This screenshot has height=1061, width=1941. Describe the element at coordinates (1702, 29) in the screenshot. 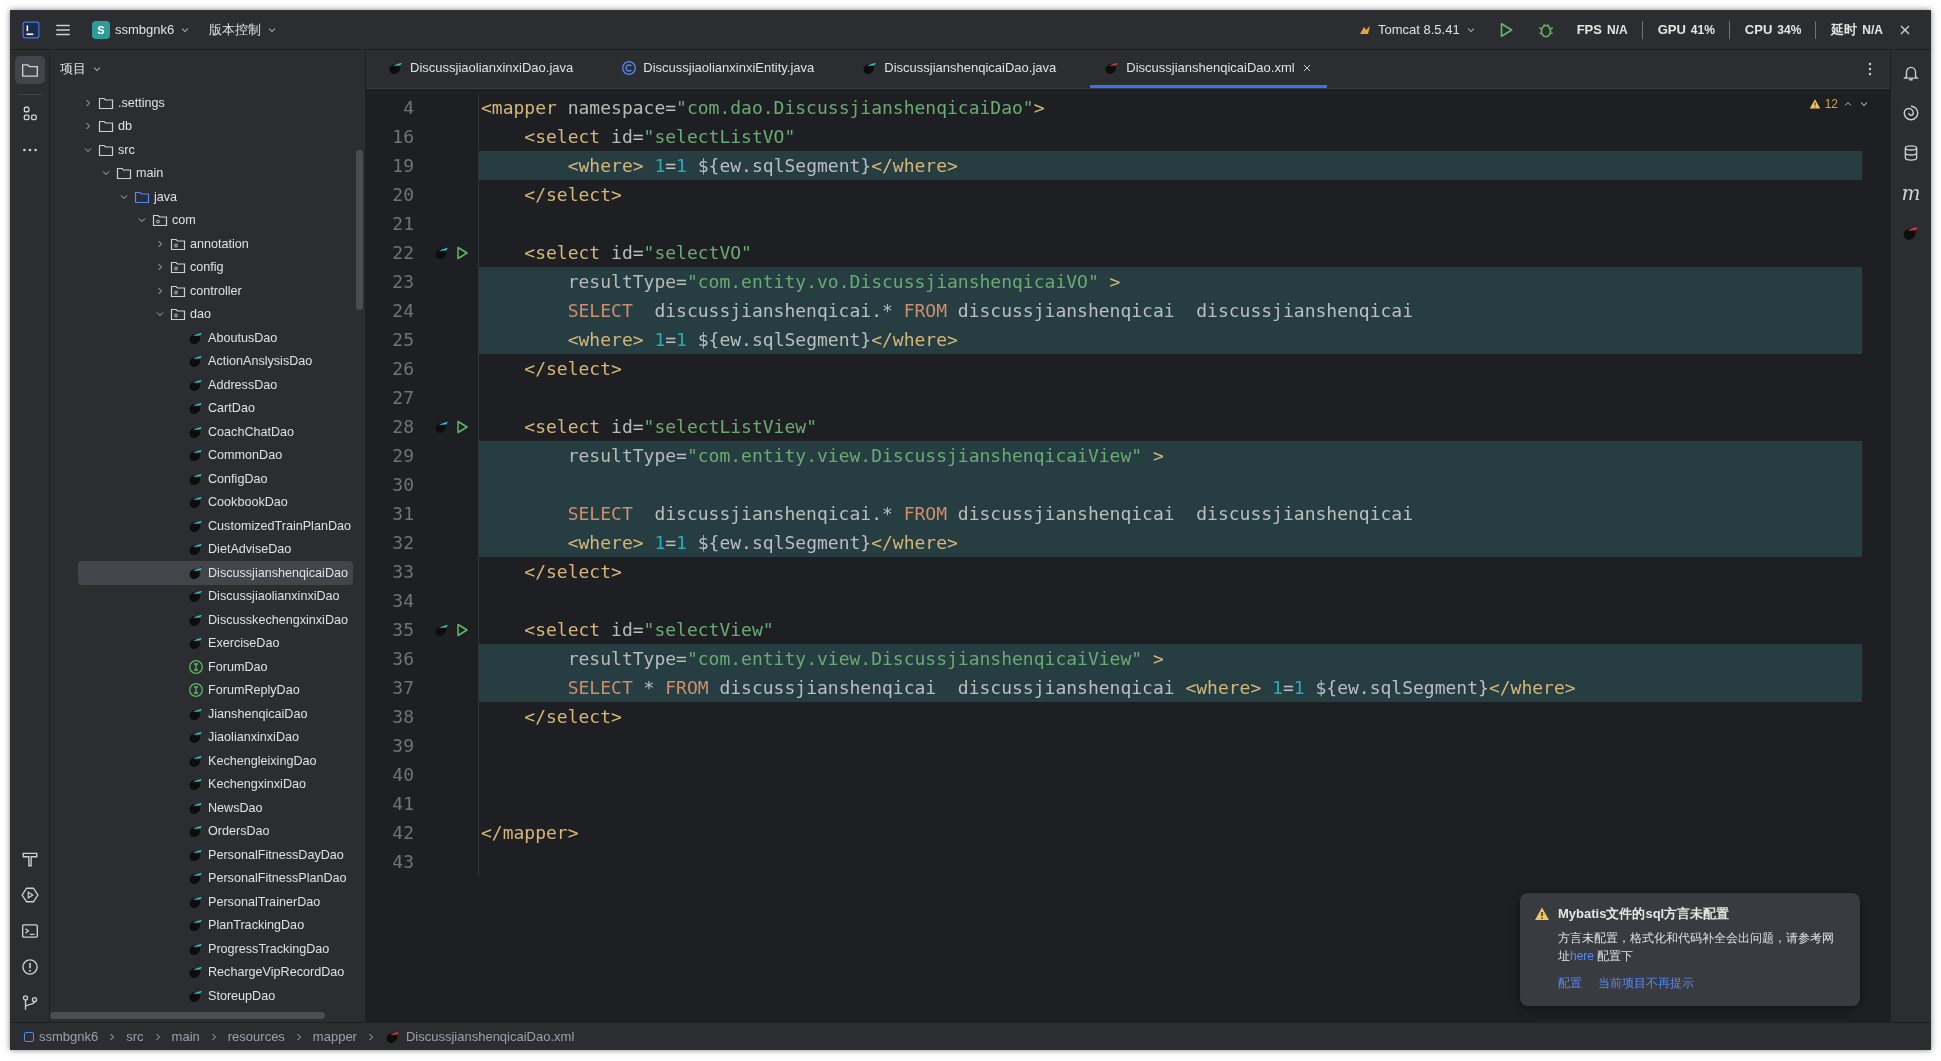

I see `metric-value: 41%` at that location.